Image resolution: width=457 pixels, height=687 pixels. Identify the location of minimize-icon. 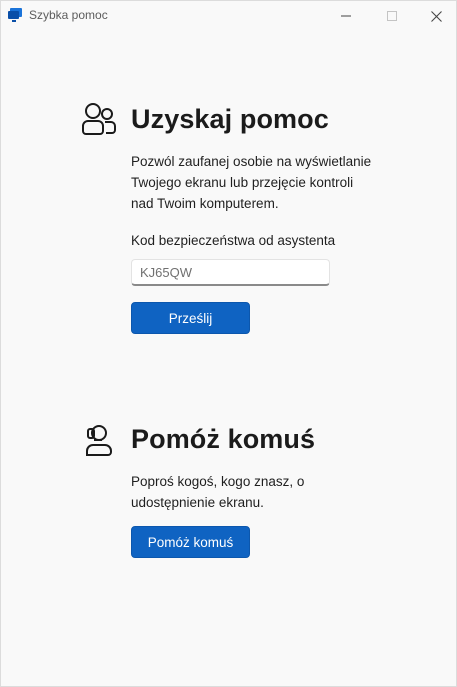
(346, 16).